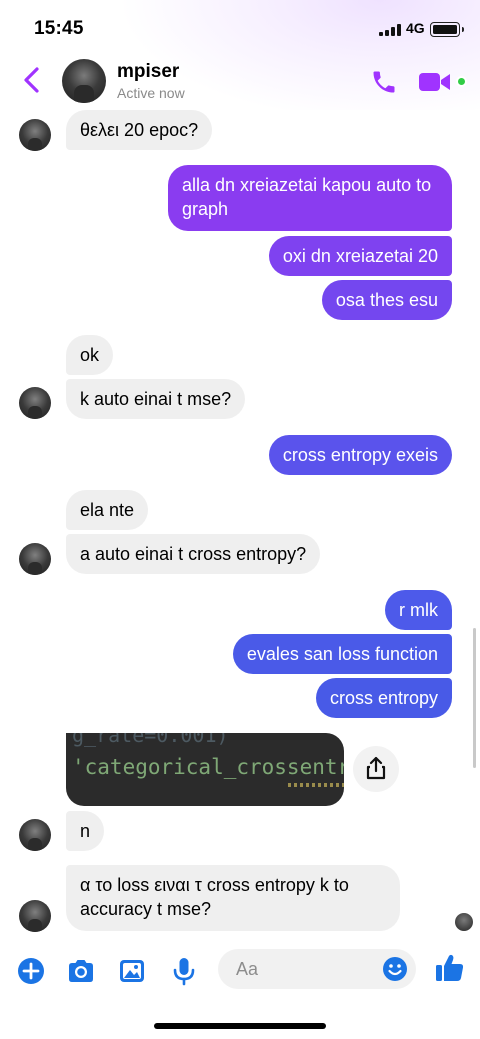  I want to click on message-outgoing: cross entropy, so click(383, 698).